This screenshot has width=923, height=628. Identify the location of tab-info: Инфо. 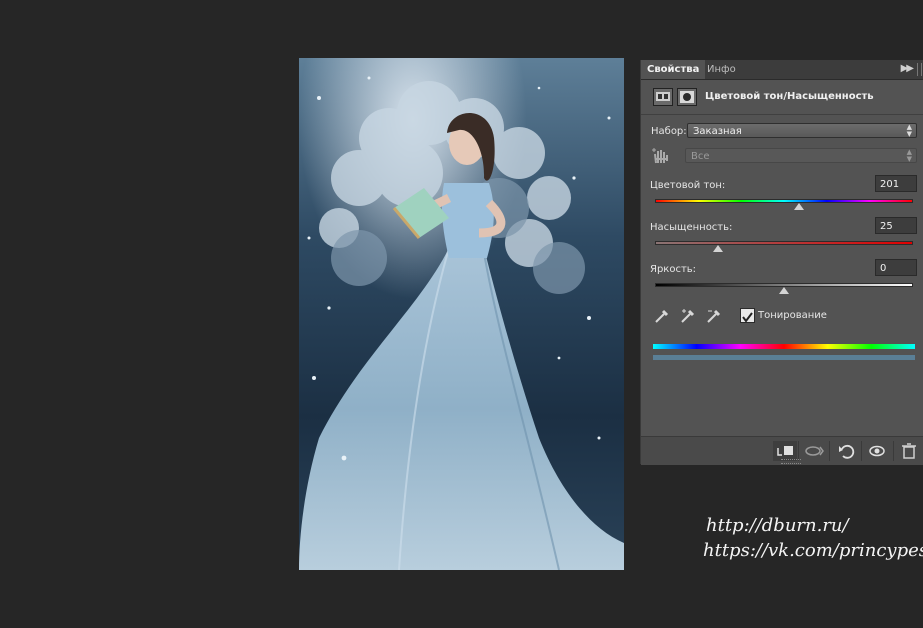
(721, 69).